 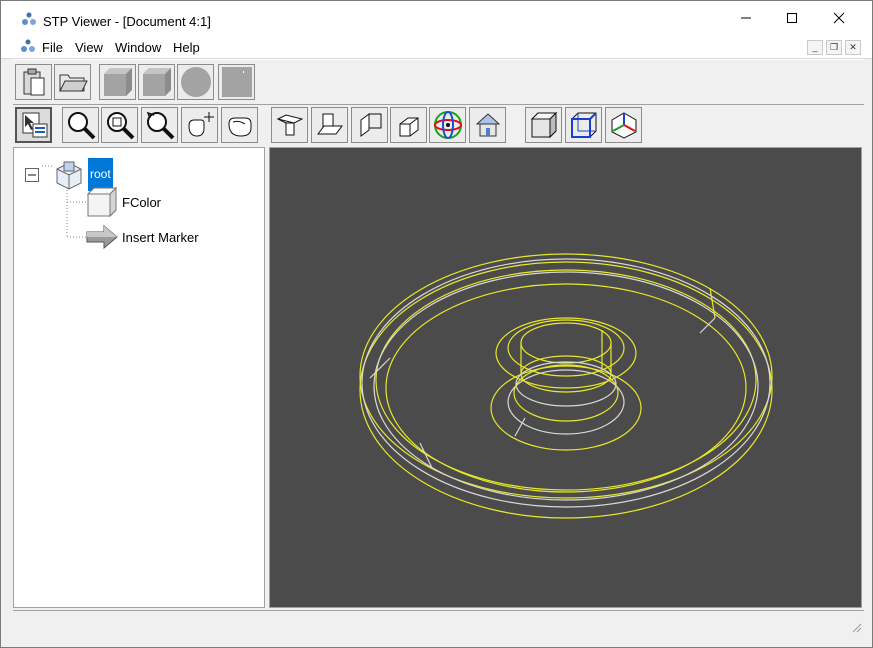 I want to click on home-view-icon, so click(x=487, y=125).